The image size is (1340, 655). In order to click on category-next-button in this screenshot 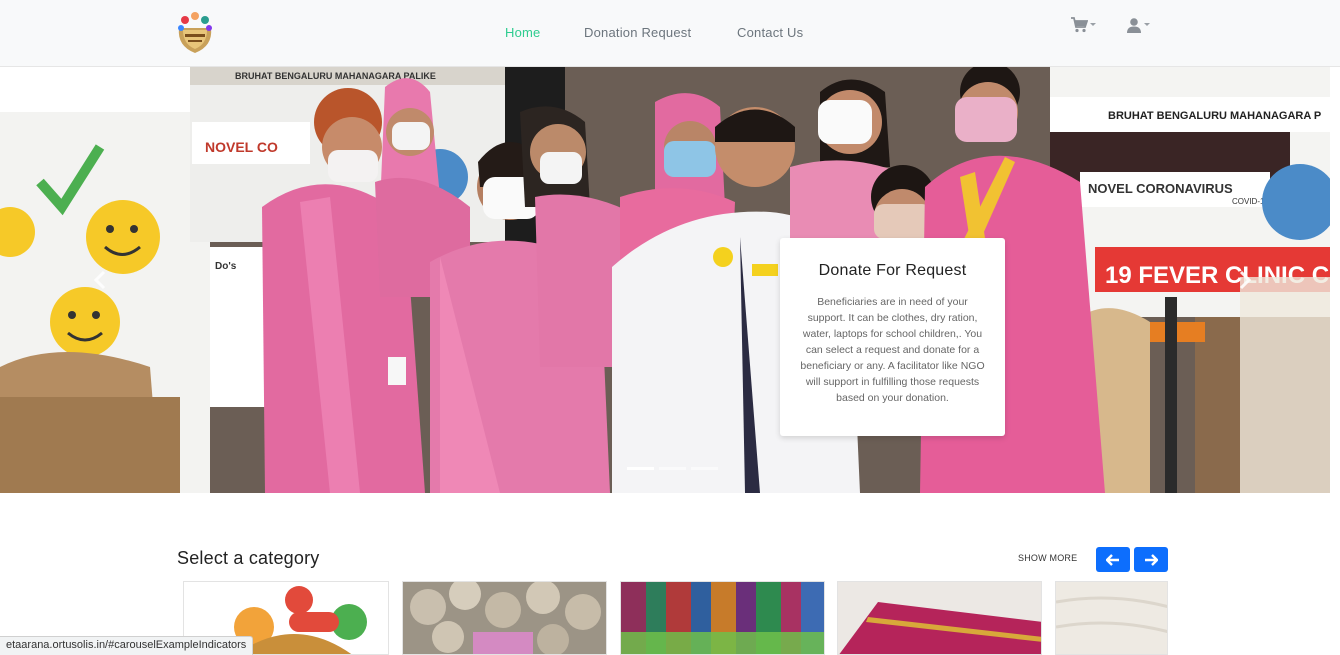, I will do `click(1151, 559)`.